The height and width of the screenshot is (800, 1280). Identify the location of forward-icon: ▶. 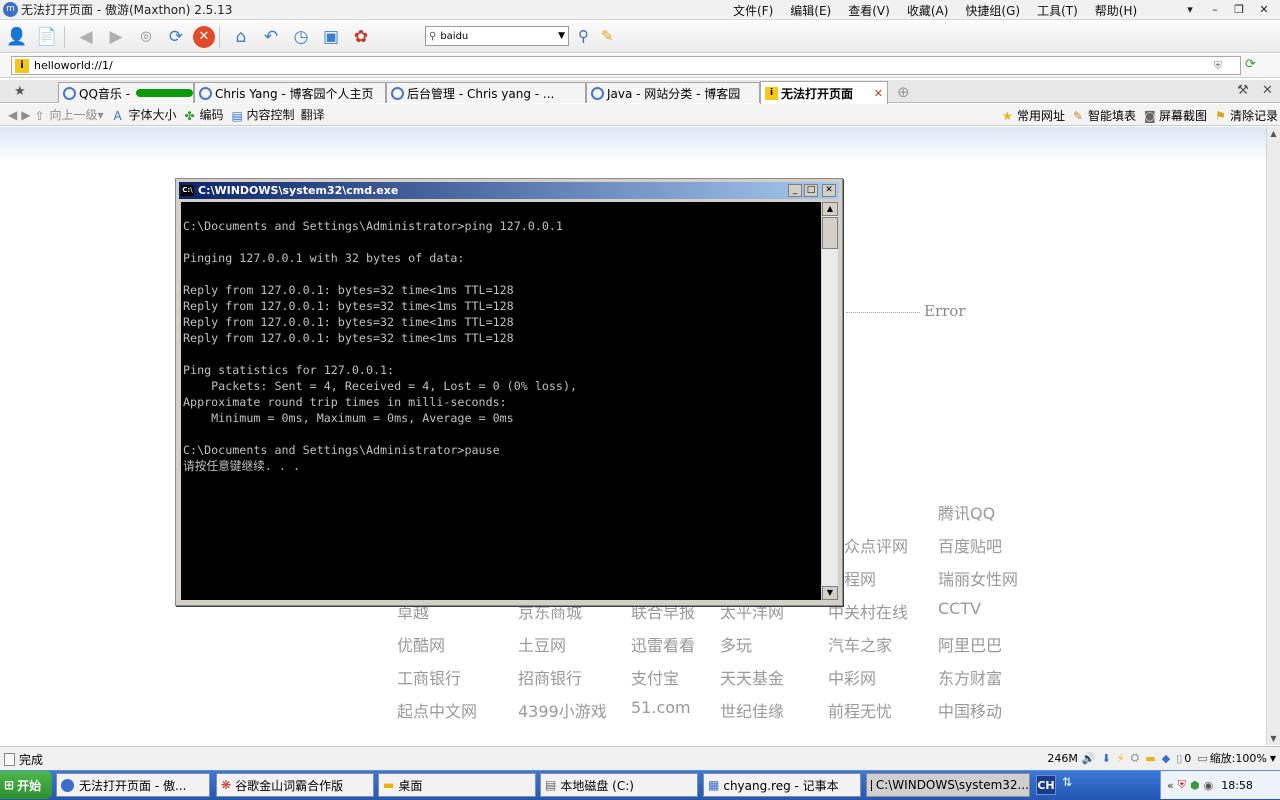
(116, 37).